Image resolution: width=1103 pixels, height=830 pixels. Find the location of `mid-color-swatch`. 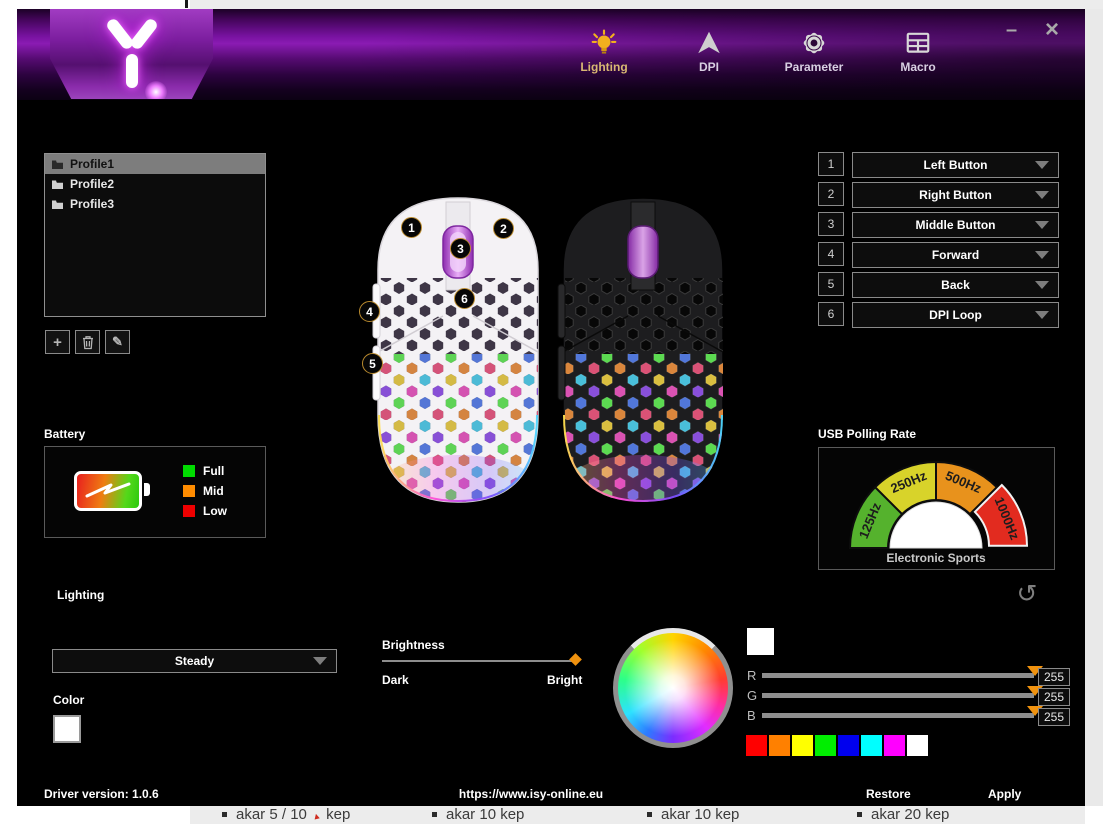

mid-color-swatch is located at coordinates (189, 491).